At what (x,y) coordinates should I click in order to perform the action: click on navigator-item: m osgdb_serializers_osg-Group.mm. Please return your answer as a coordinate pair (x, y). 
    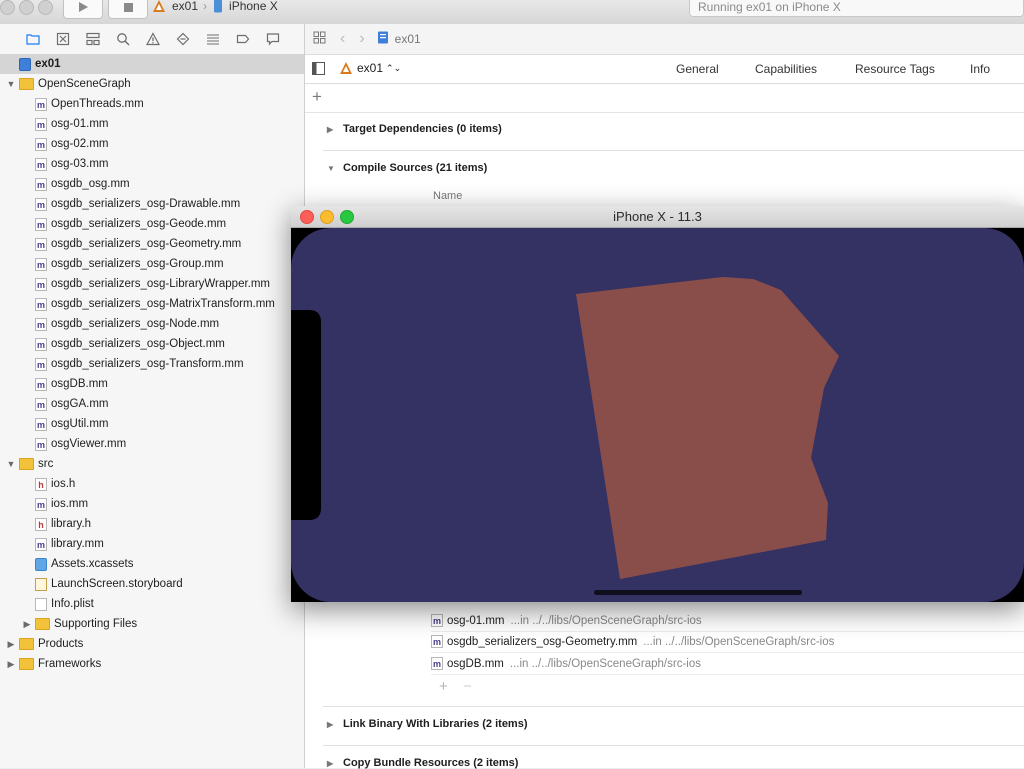
    Looking at the image, I should click on (152, 264).